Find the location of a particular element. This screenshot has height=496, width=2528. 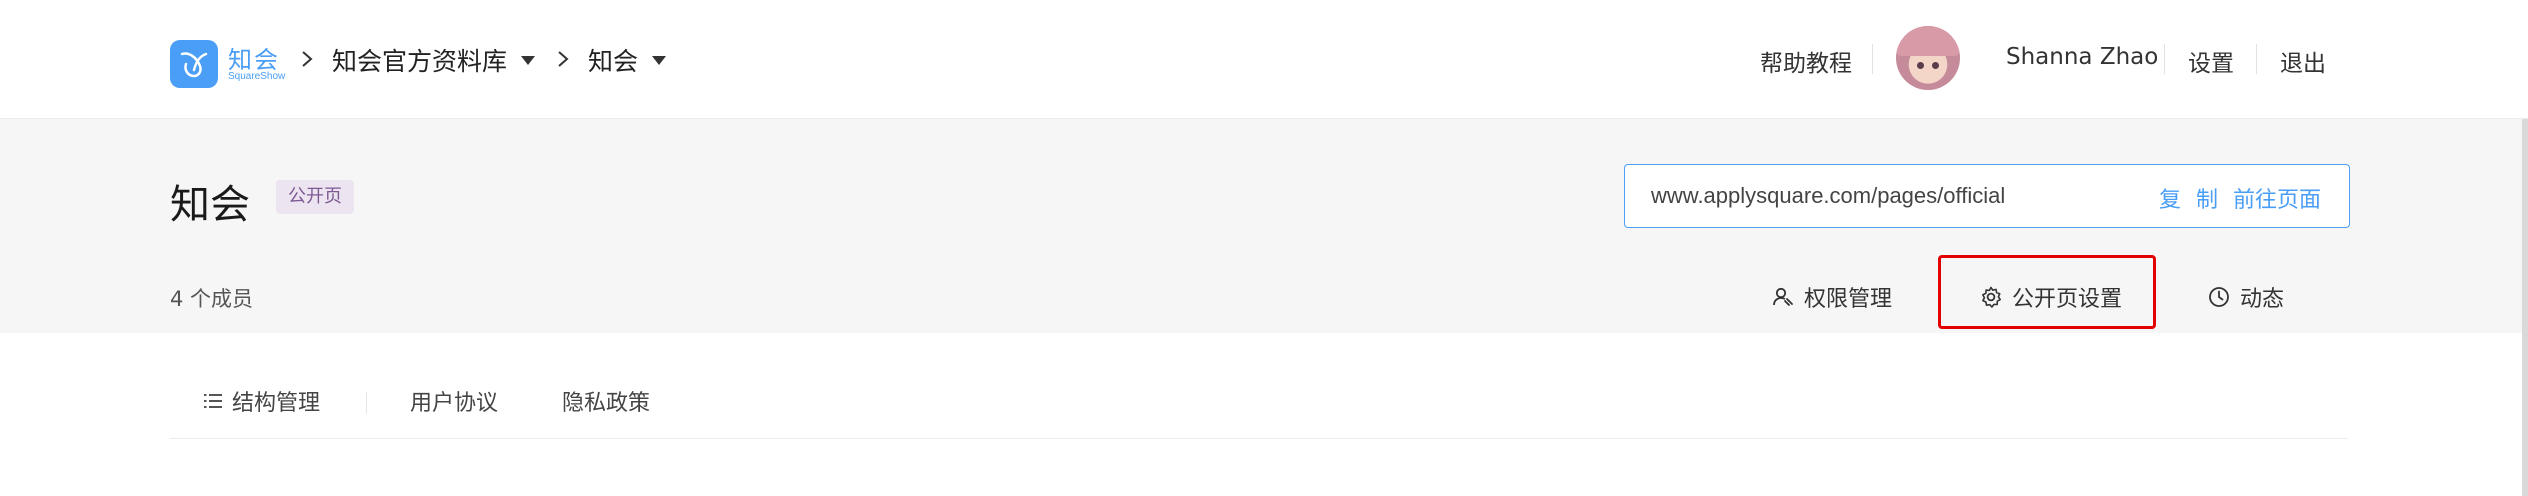

content-tabs: 结构管理 用户协议 隐私政策 is located at coordinates (1259, 408).